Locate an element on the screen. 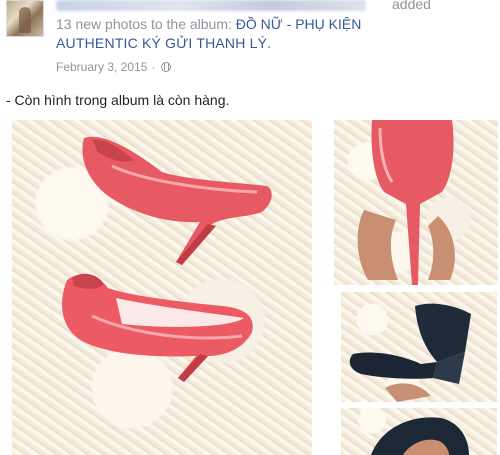 Image resolution: width=500 pixels, height=455 pixels. post-meta: February 3, 2015 · is located at coordinates (114, 67).